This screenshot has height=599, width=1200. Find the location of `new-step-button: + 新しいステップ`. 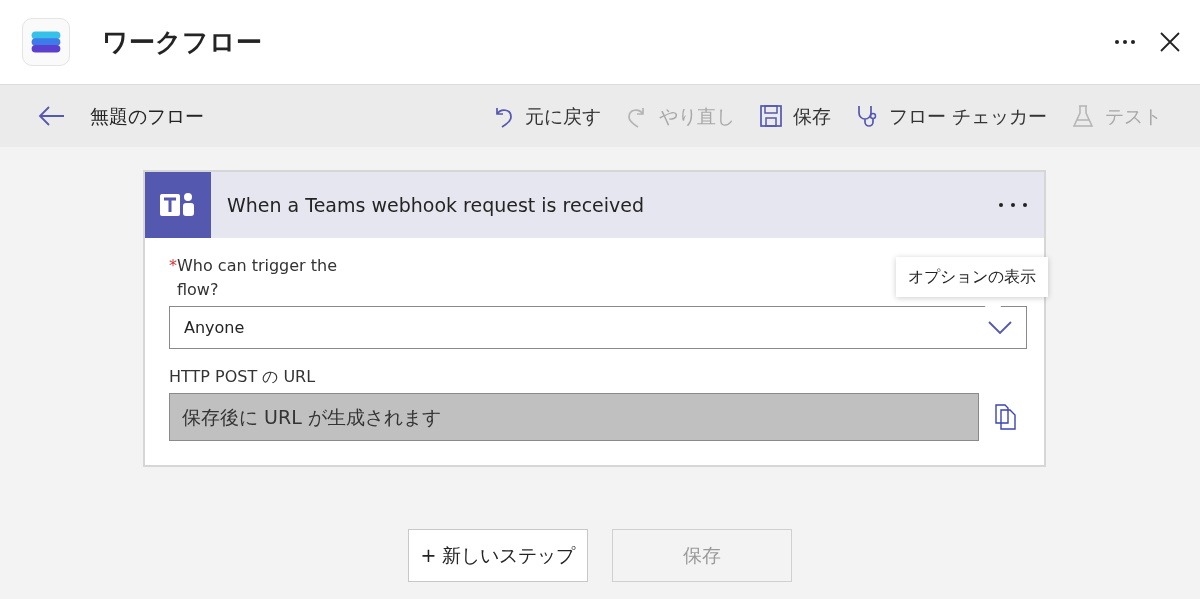

new-step-button: + 新しいステップ is located at coordinates (498, 555).